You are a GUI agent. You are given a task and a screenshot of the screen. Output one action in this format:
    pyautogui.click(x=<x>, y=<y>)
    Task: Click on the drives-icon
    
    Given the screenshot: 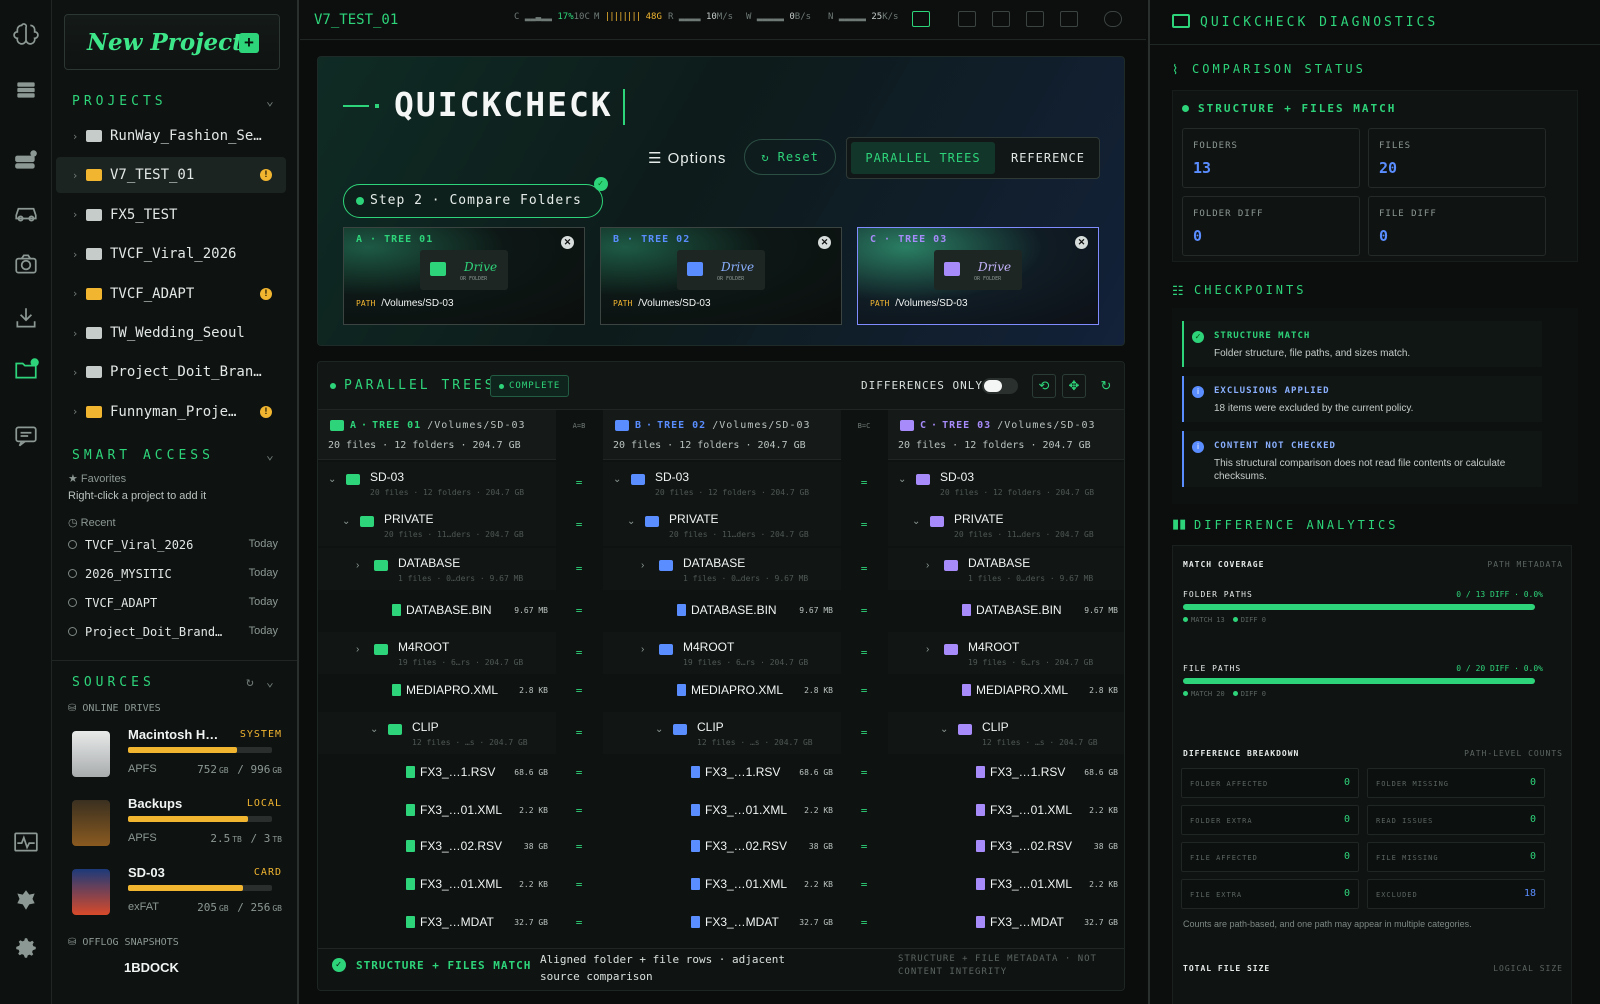 What is the action you would take?
    pyautogui.click(x=26, y=160)
    